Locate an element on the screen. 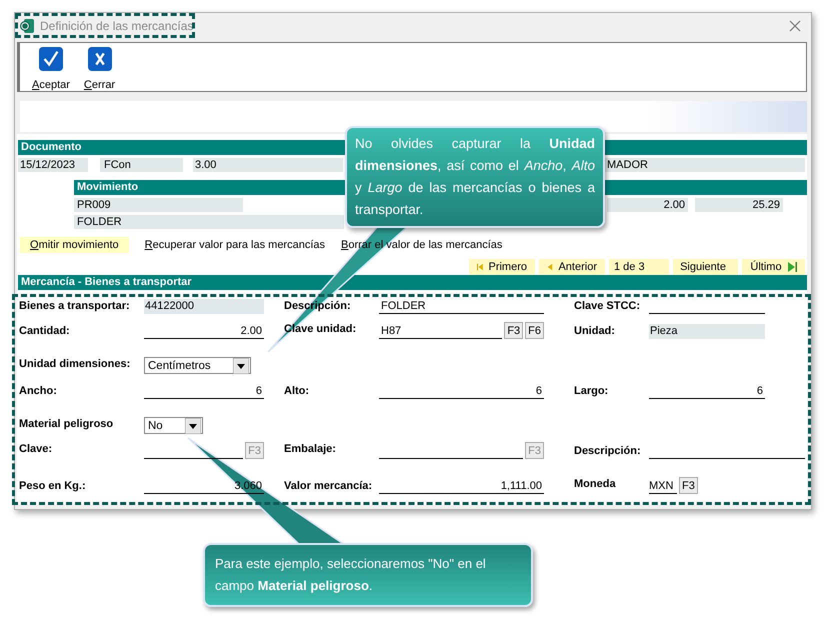 Image resolution: width=828 pixels, height=620 pixels. input-field: H87 is located at coordinates (440, 331).